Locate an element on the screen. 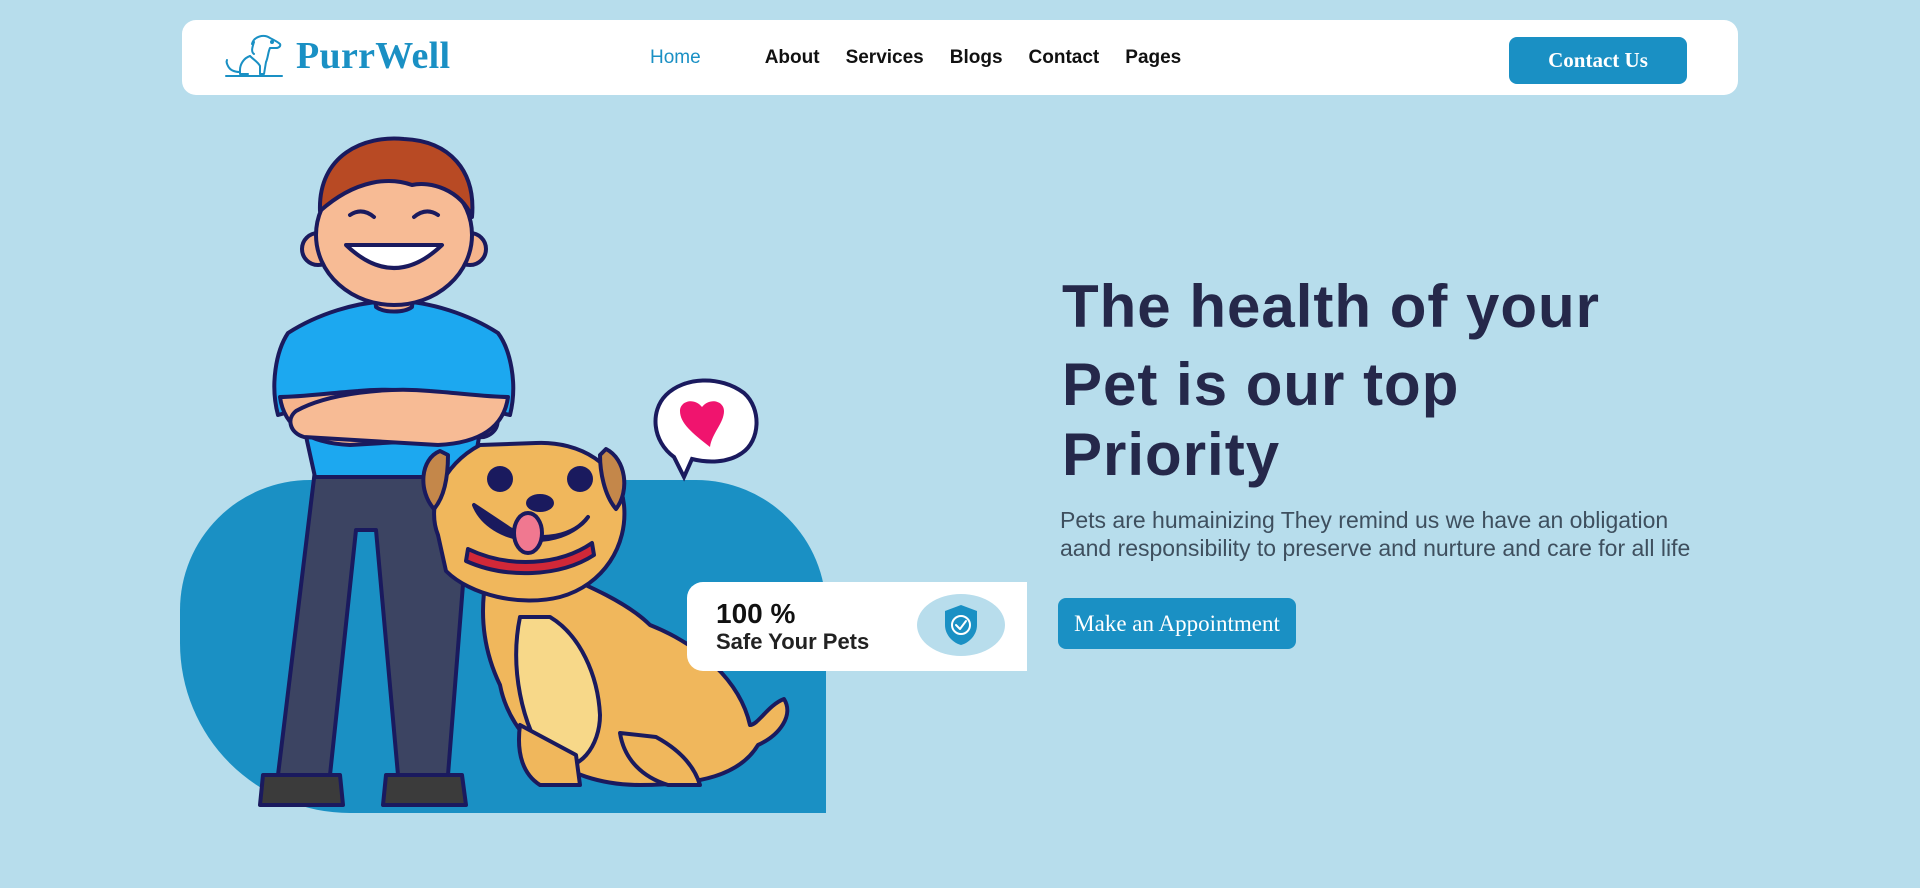 The height and width of the screenshot is (888, 1920). shield-badge is located at coordinates (961, 625).